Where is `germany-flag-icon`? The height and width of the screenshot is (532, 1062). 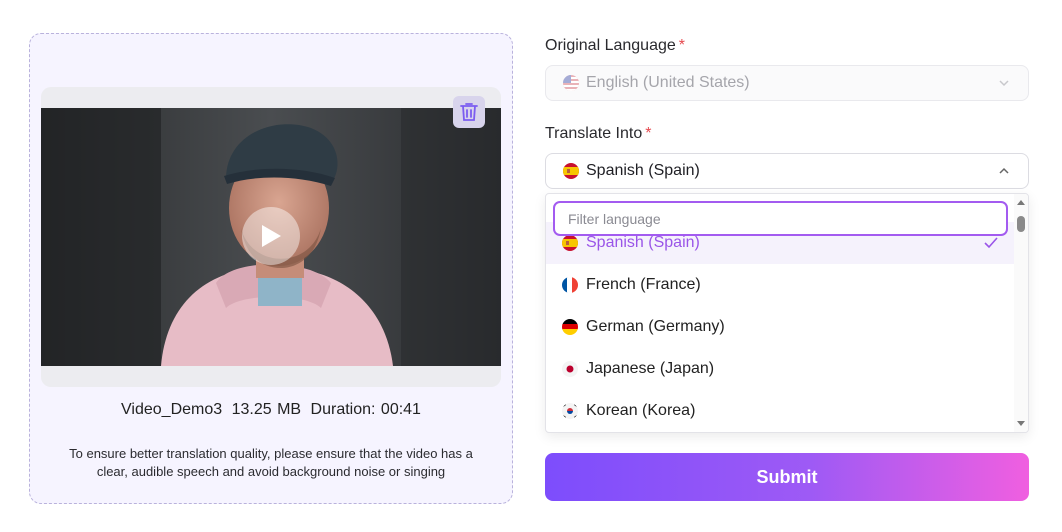
germany-flag-icon is located at coordinates (570, 327).